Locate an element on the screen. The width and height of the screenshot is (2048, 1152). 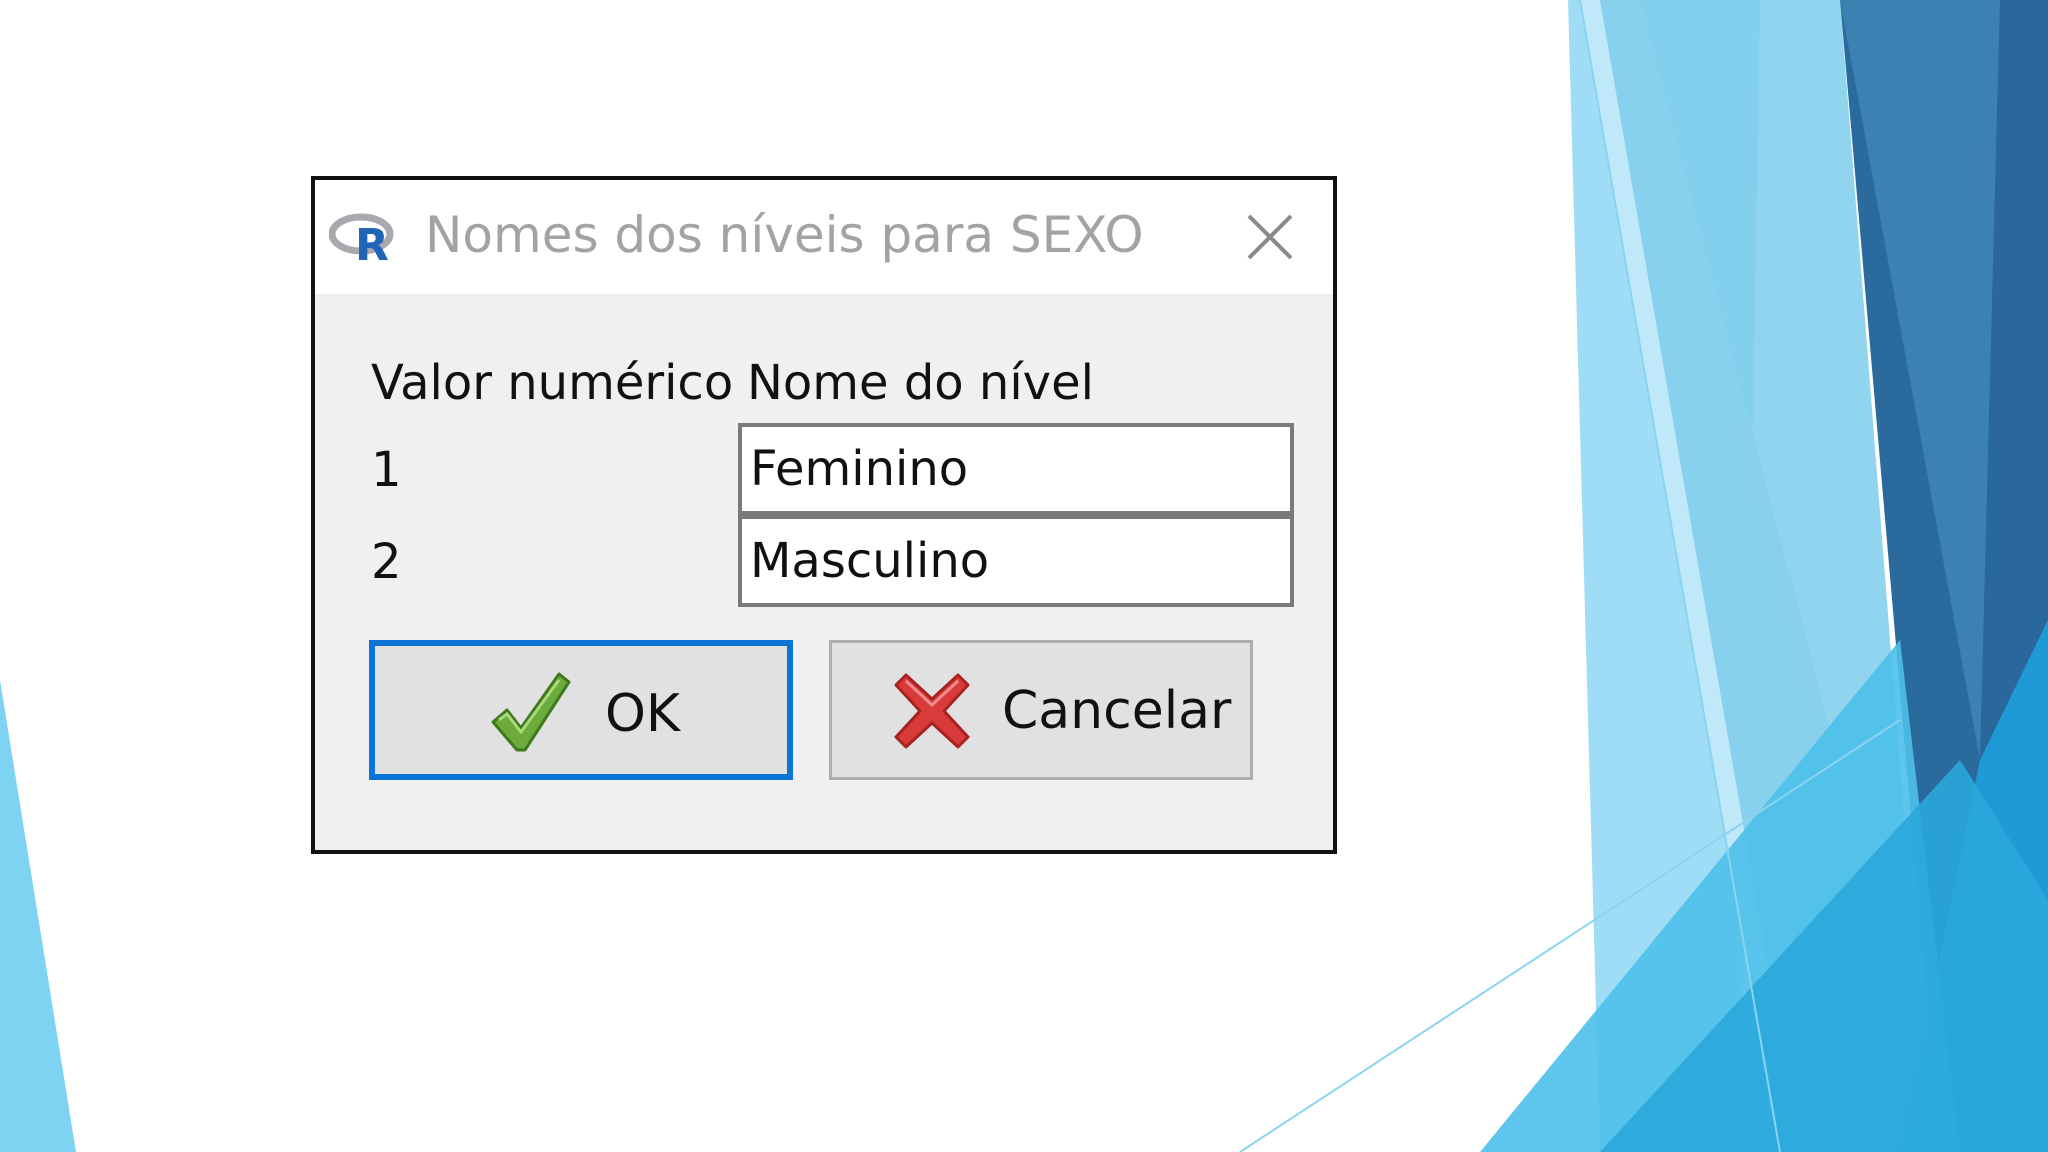
r-logo-icon: R is located at coordinates (361, 238).